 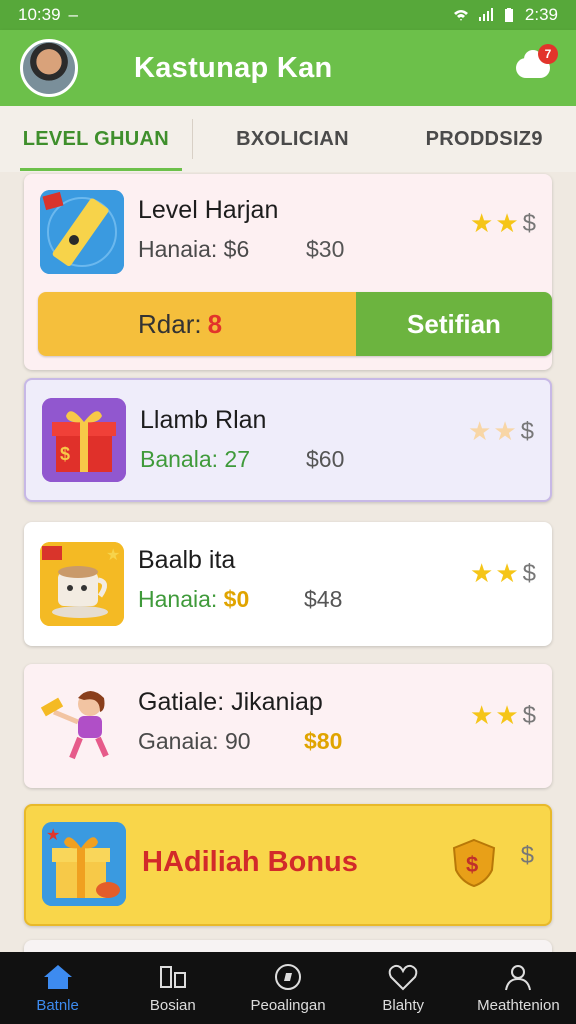 I want to click on status-time-right: 2:39, so click(x=541, y=14).